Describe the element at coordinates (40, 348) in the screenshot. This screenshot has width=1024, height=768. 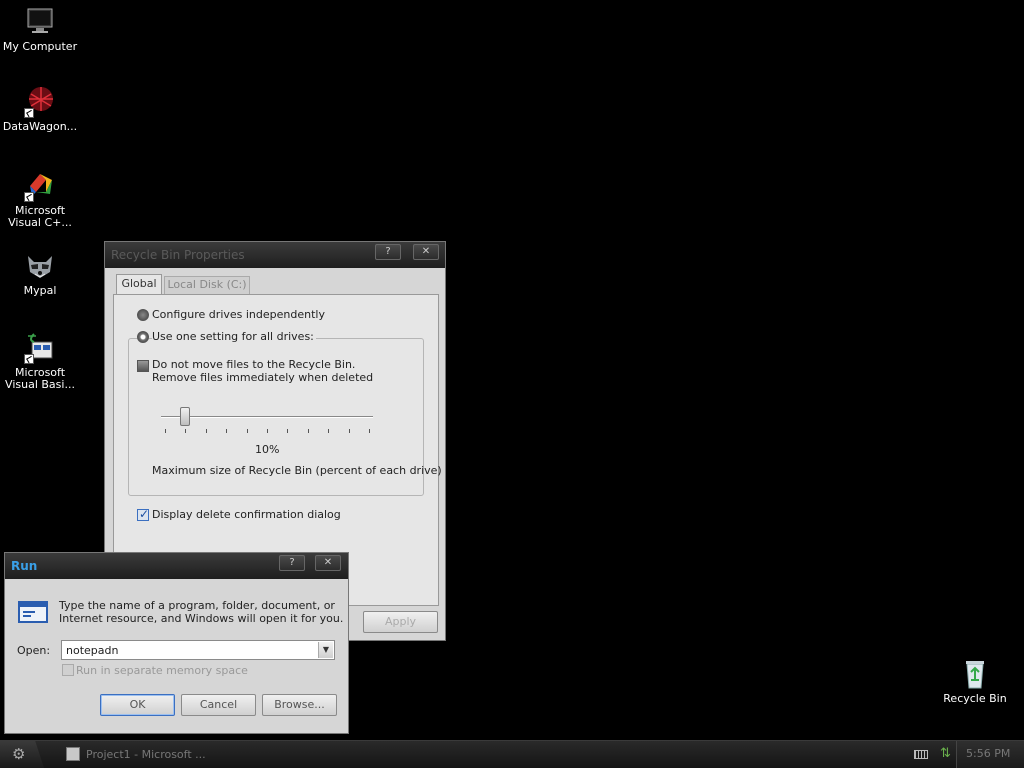
I see `visual-basic-icon` at that location.